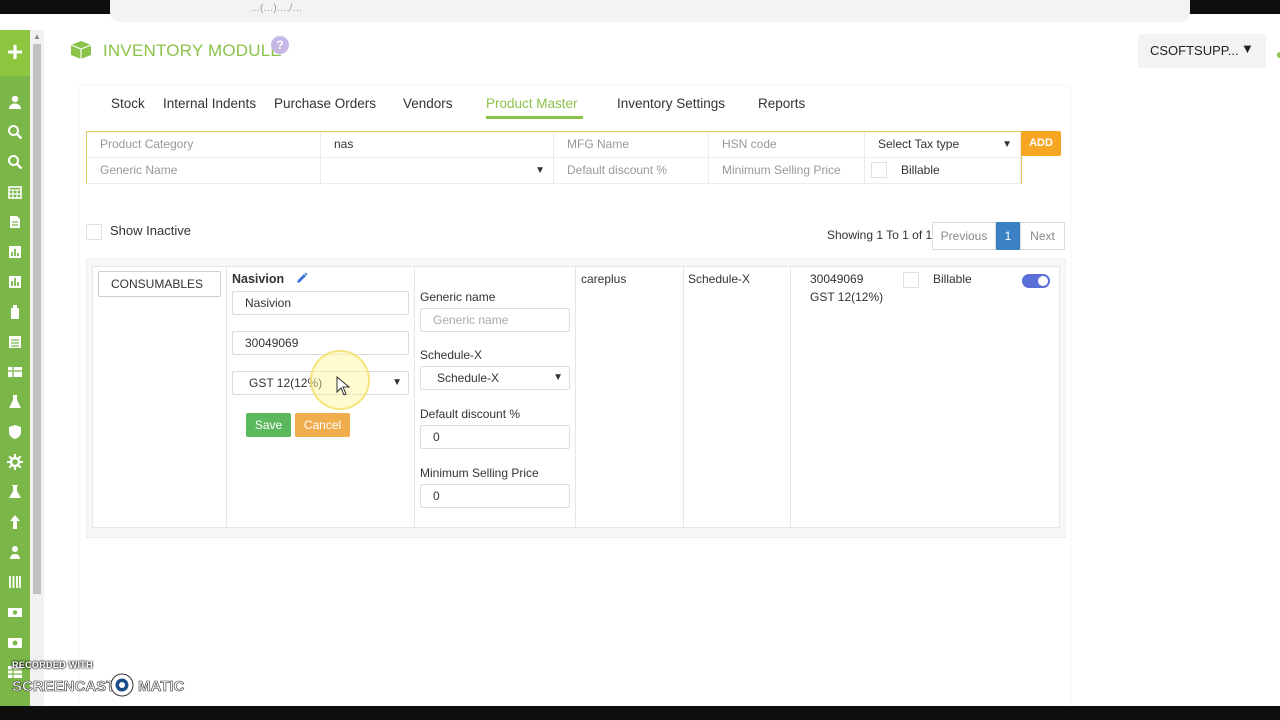 The image size is (1280, 720). What do you see at coordinates (1247, 48) in the screenshot?
I see `caret-down-icon: ▼` at bounding box center [1247, 48].